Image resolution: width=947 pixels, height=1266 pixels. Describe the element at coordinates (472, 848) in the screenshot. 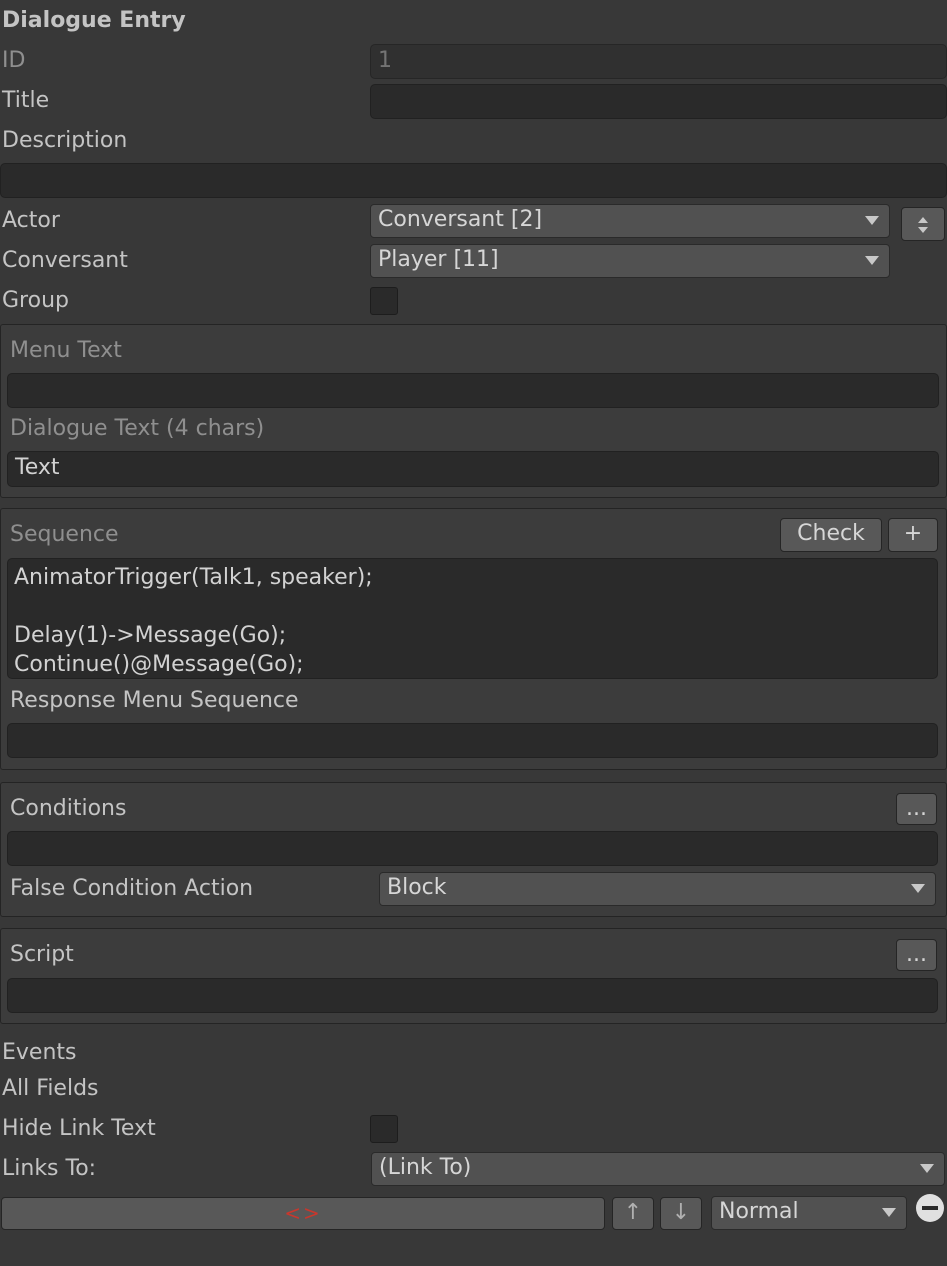

I see `conditions-field` at that location.